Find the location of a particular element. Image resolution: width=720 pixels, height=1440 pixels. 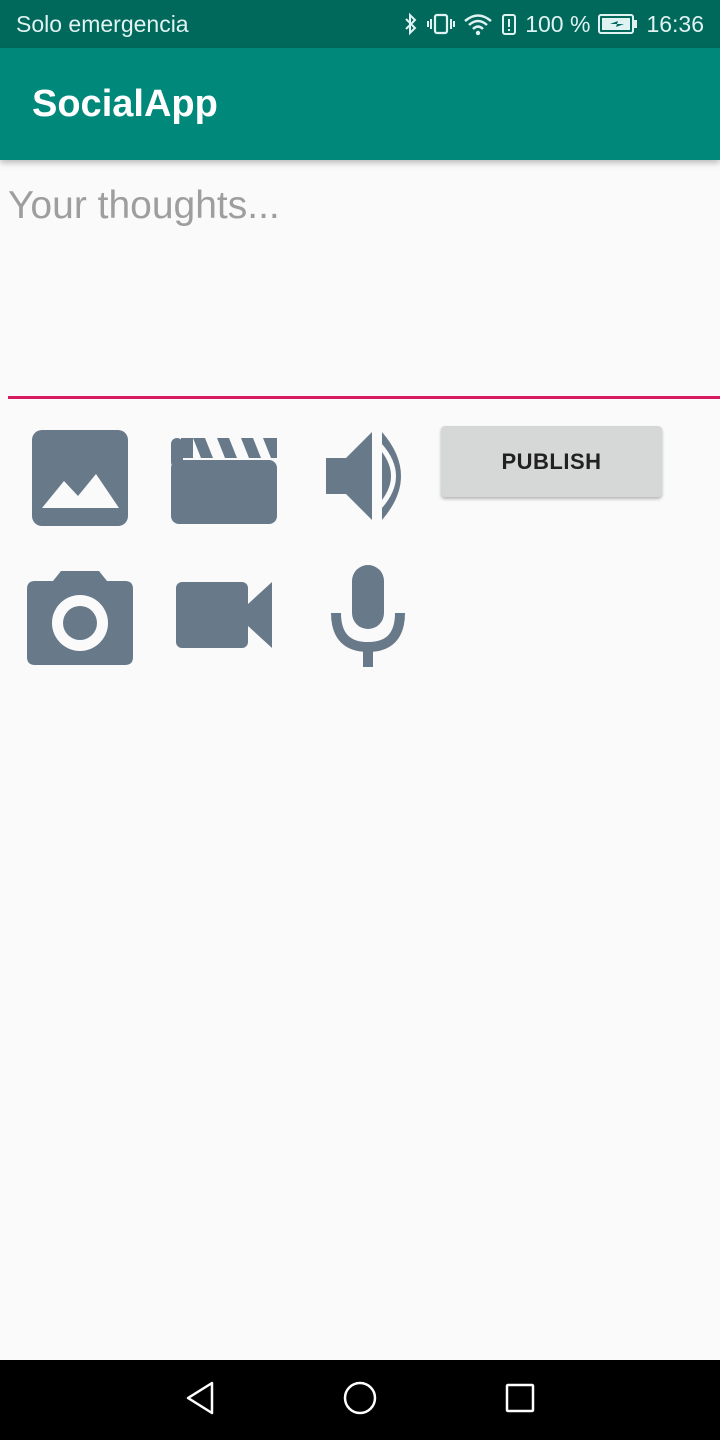

app-bar: SocialApp is located at coordinates (360, 104).